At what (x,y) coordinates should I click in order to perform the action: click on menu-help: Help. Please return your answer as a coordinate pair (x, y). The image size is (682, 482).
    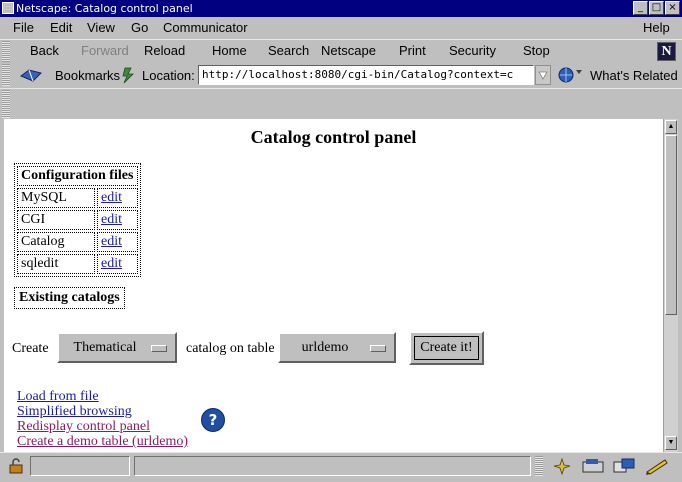
    Looking at the image, I should click on (656, 27).